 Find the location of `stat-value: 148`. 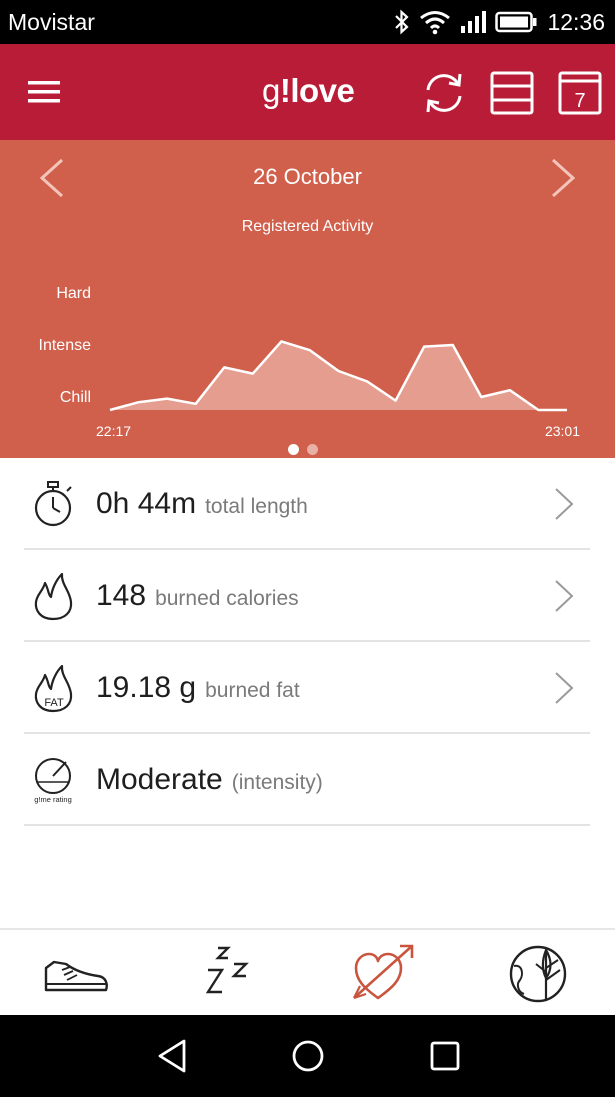

stat-value: 148 is located at coordinates (121, 595).